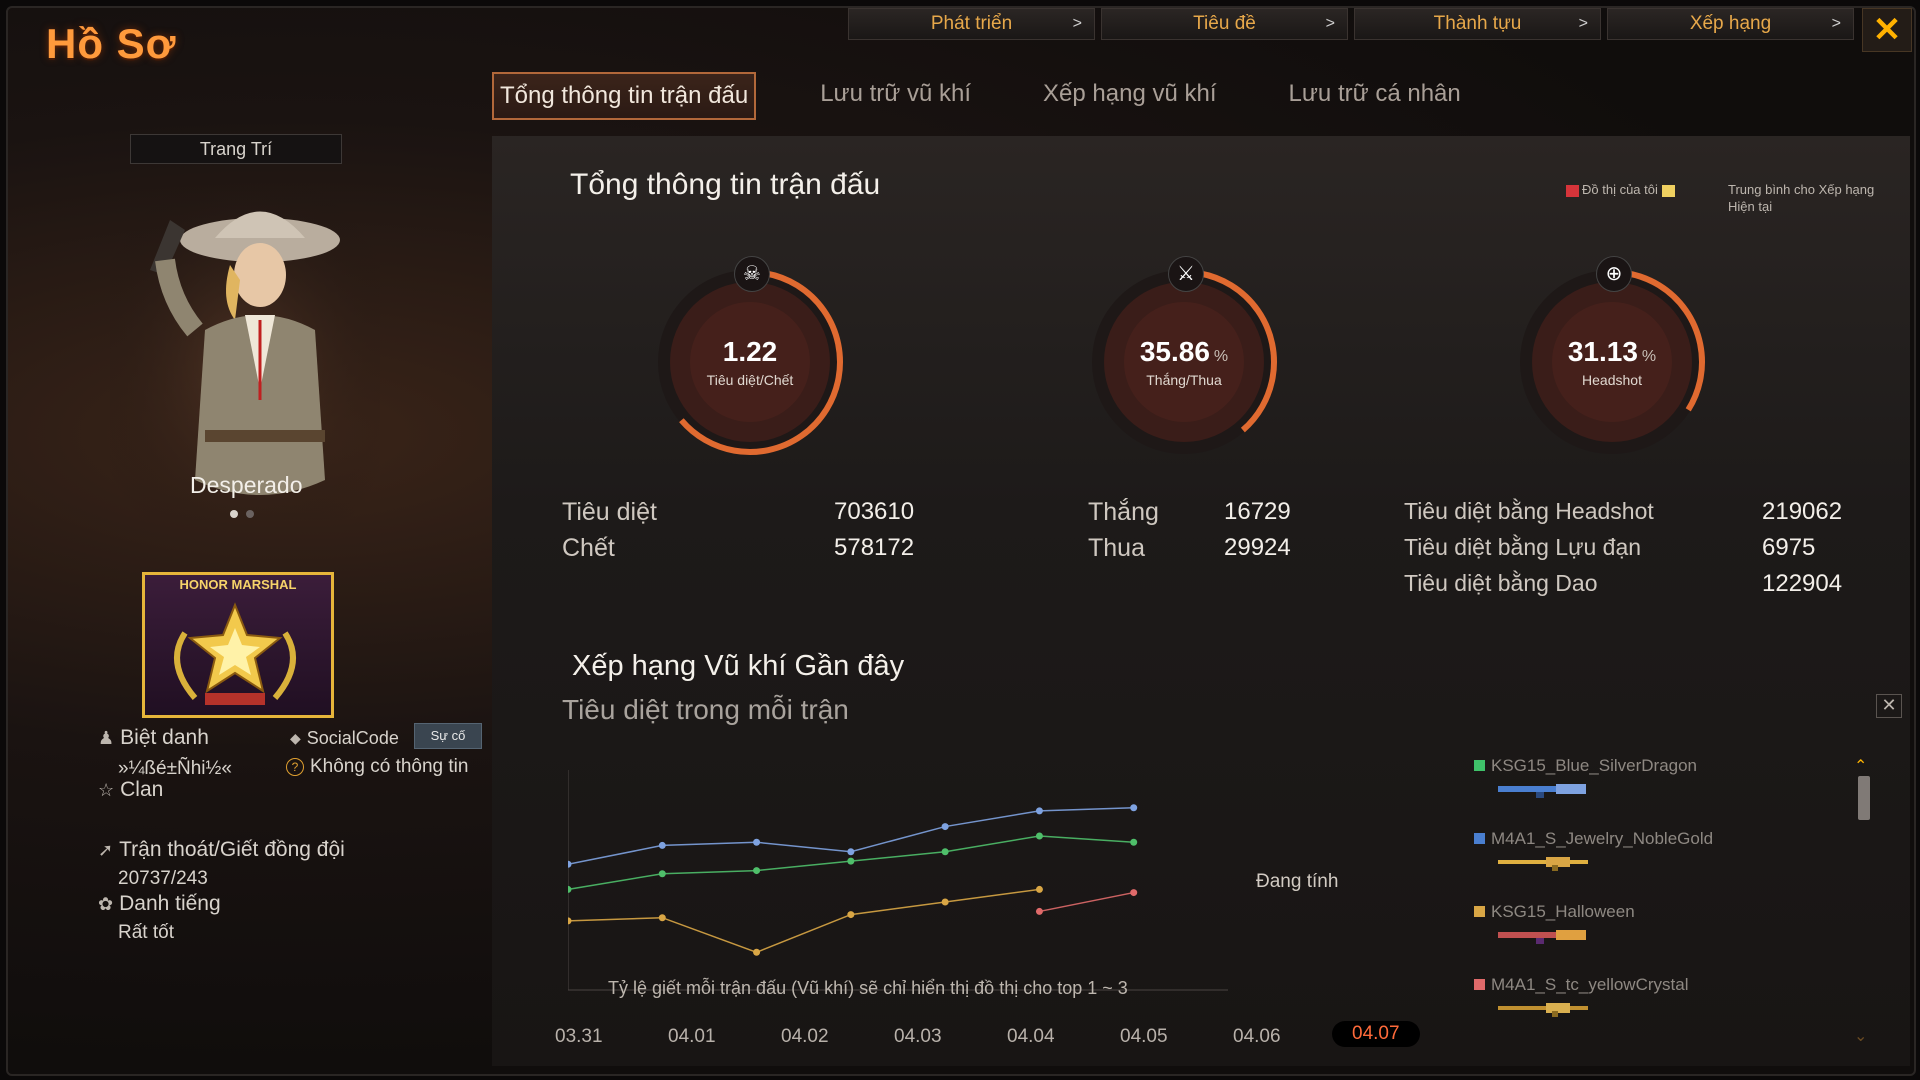 Image resolution: width=1920 pixels, height=1080 pixels. Describe the element at coordinates (750, 351) in the screenshot. I see `kd-value: 1.22` at that location.